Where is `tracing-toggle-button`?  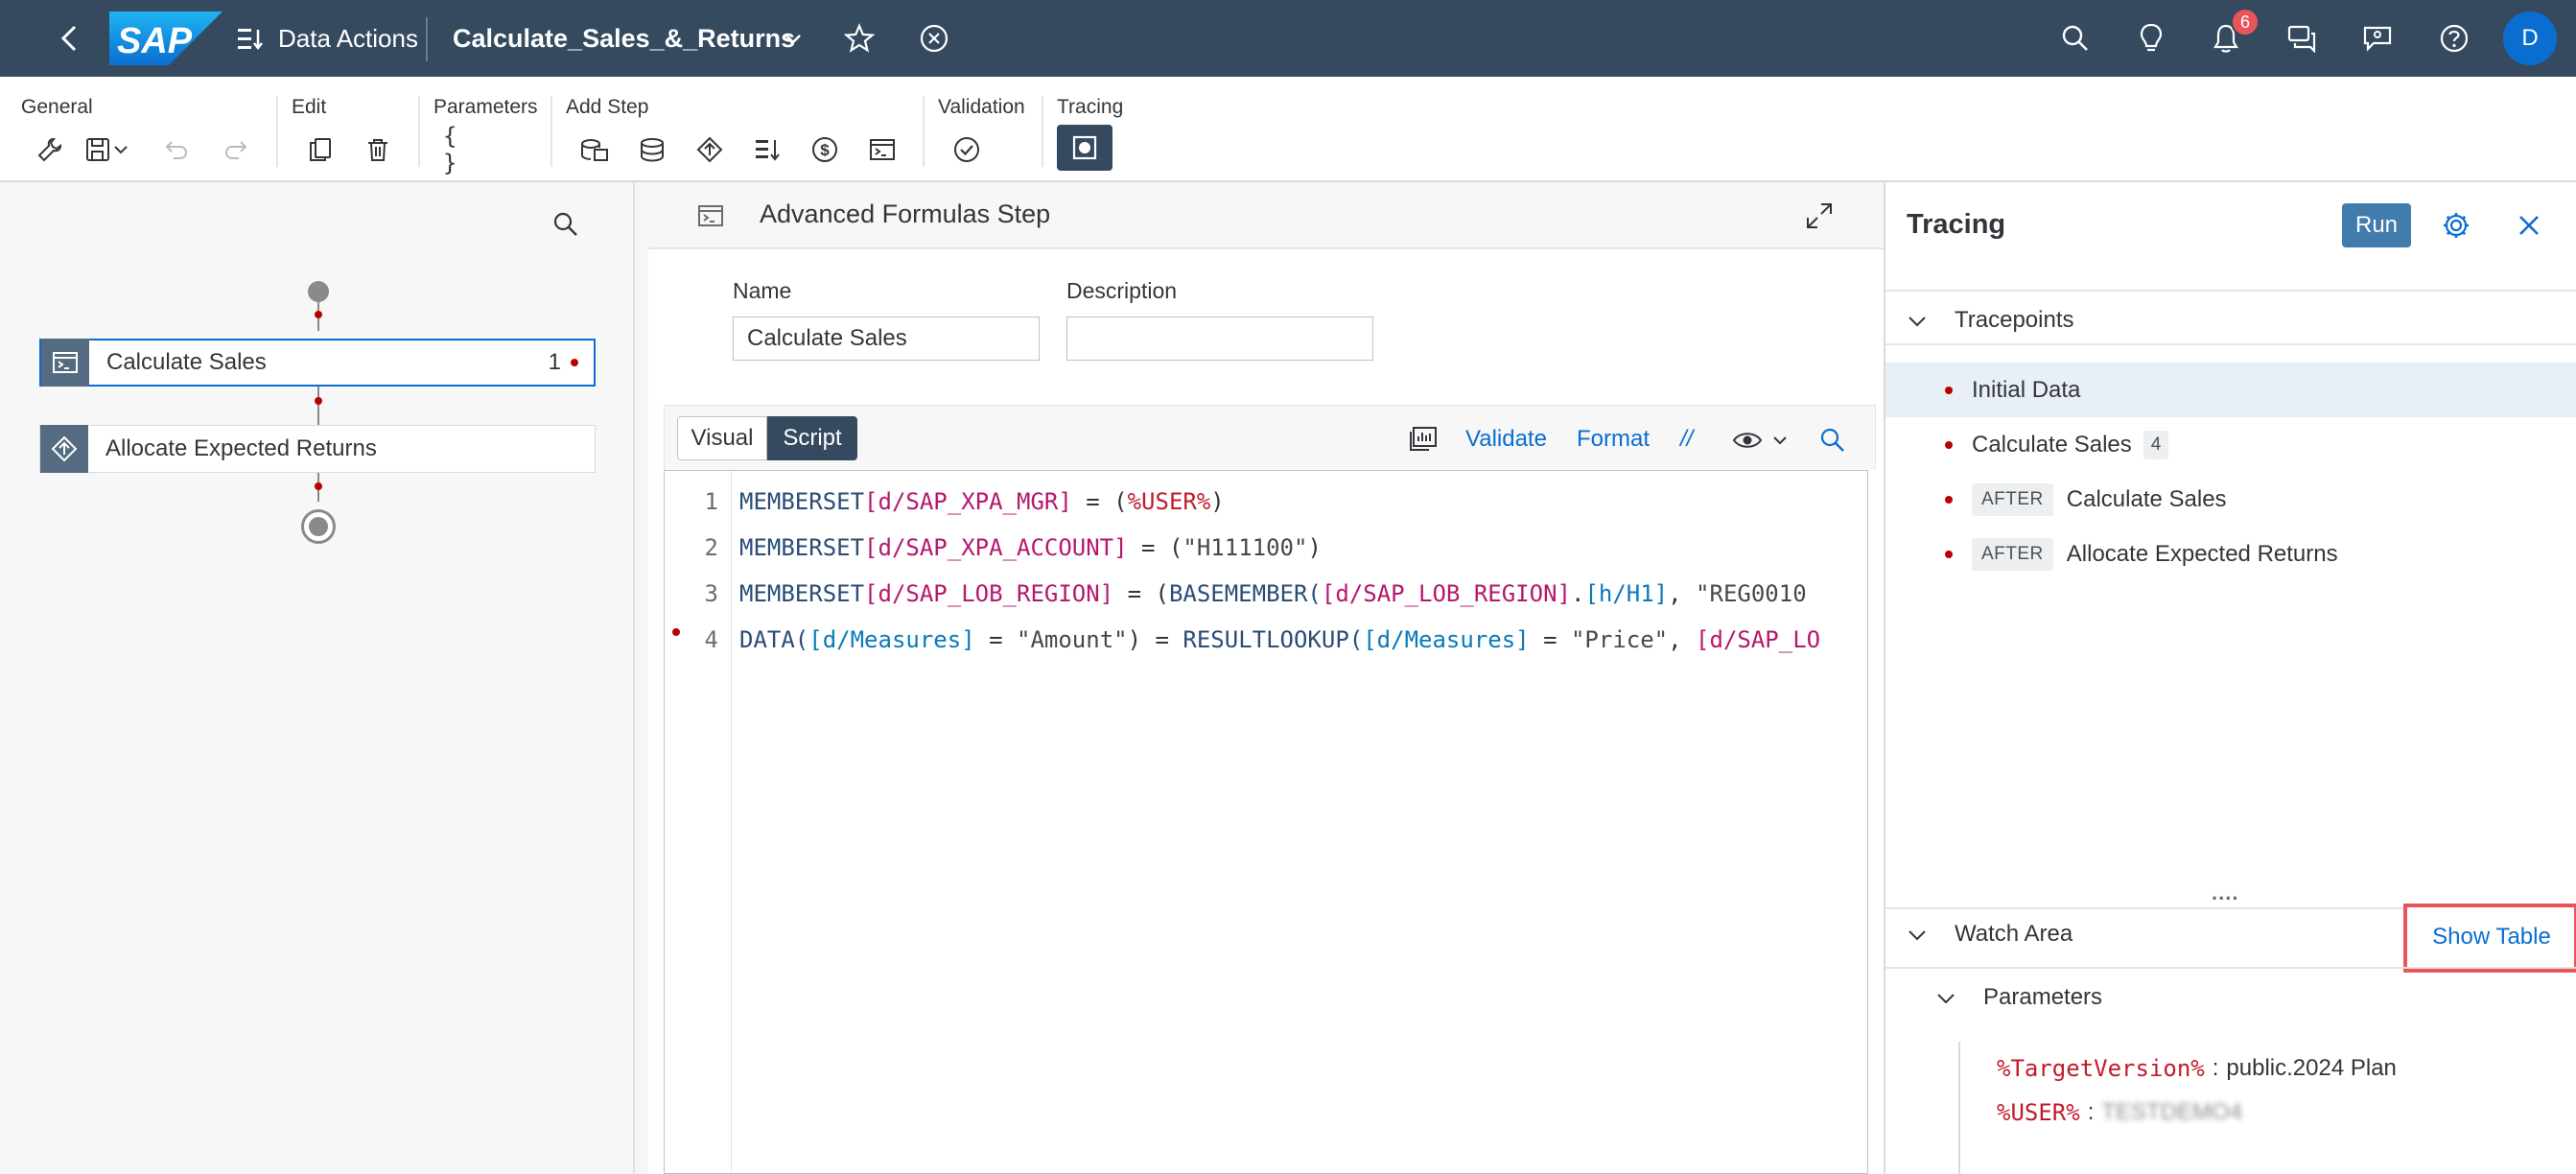
tracing-toggle-button is located at coordinates (1084, 148).